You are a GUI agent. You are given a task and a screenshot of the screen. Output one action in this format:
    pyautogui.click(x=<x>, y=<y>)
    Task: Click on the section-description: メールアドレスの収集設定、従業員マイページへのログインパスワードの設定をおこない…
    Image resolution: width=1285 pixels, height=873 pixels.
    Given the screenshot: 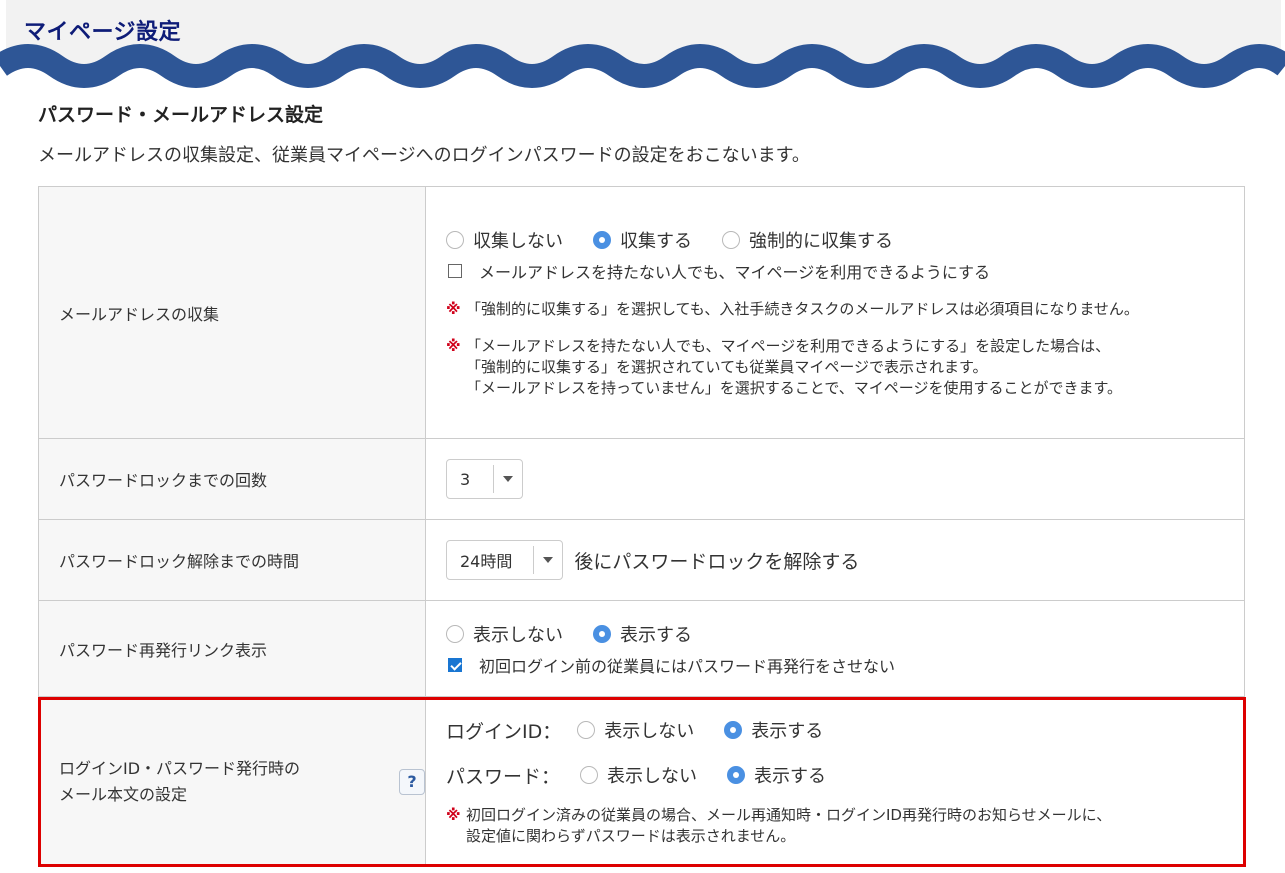 What is the action you would take?
    pyautogui.click(x=424, y=155)
    